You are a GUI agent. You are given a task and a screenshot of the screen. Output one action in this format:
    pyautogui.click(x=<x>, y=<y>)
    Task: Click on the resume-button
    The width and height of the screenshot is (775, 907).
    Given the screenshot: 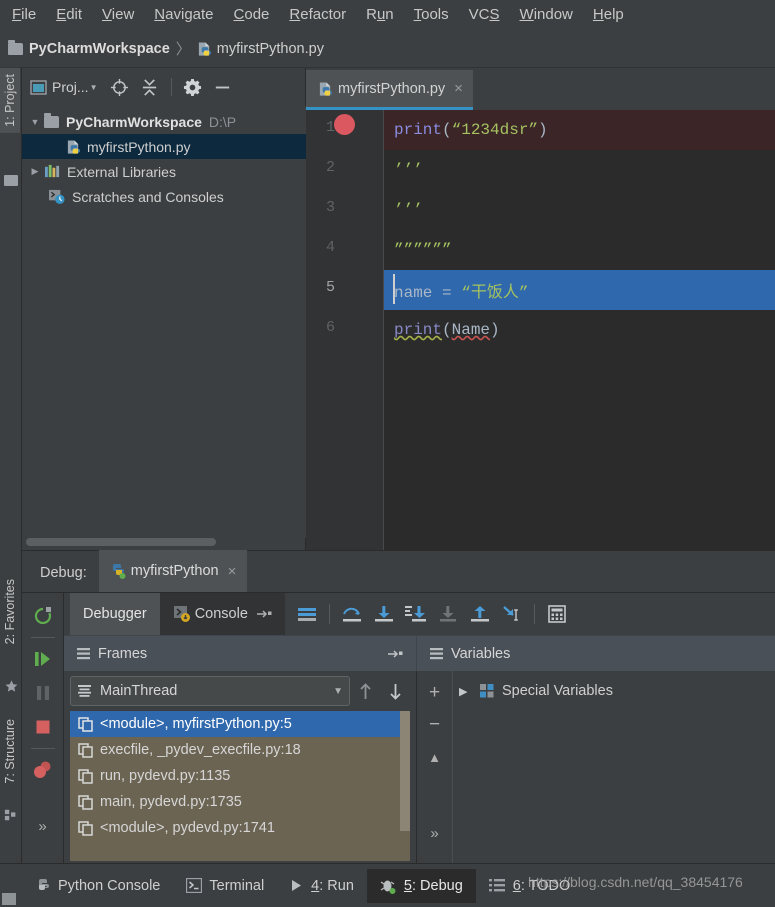 What is the action you would take?
    pyautogui.click(x=43, y=659)
    